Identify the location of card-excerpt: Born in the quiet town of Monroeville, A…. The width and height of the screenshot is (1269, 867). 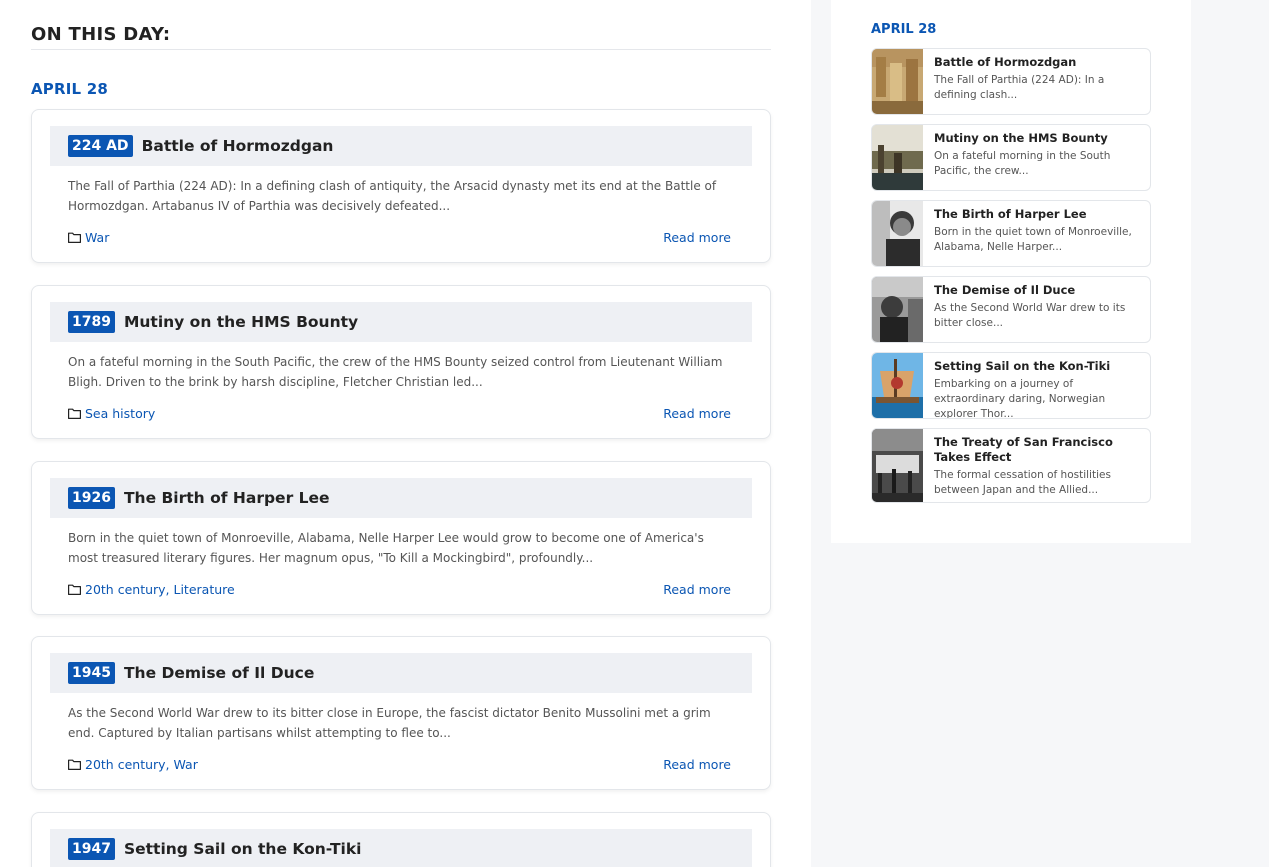
(386, 548).